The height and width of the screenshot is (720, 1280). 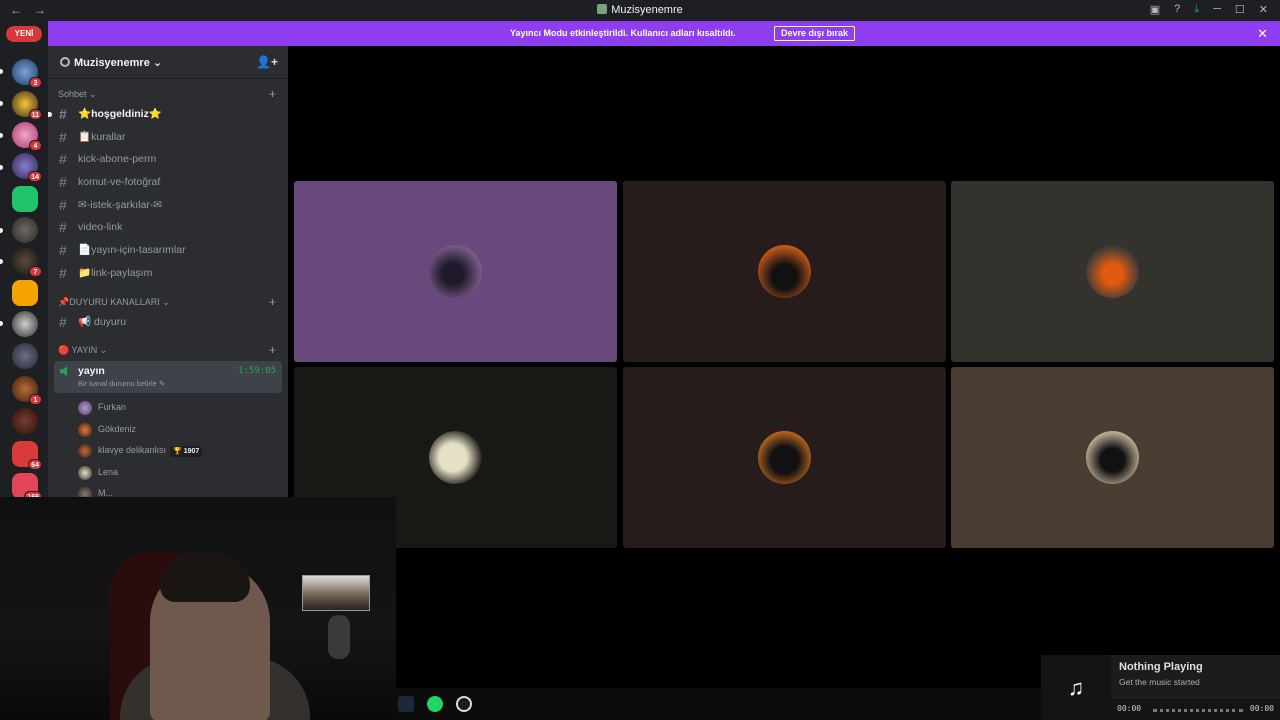 I want to click on window-controls: ▣ ? ⤓ ─ ☐ ✕, so click(x=1209, y=9).